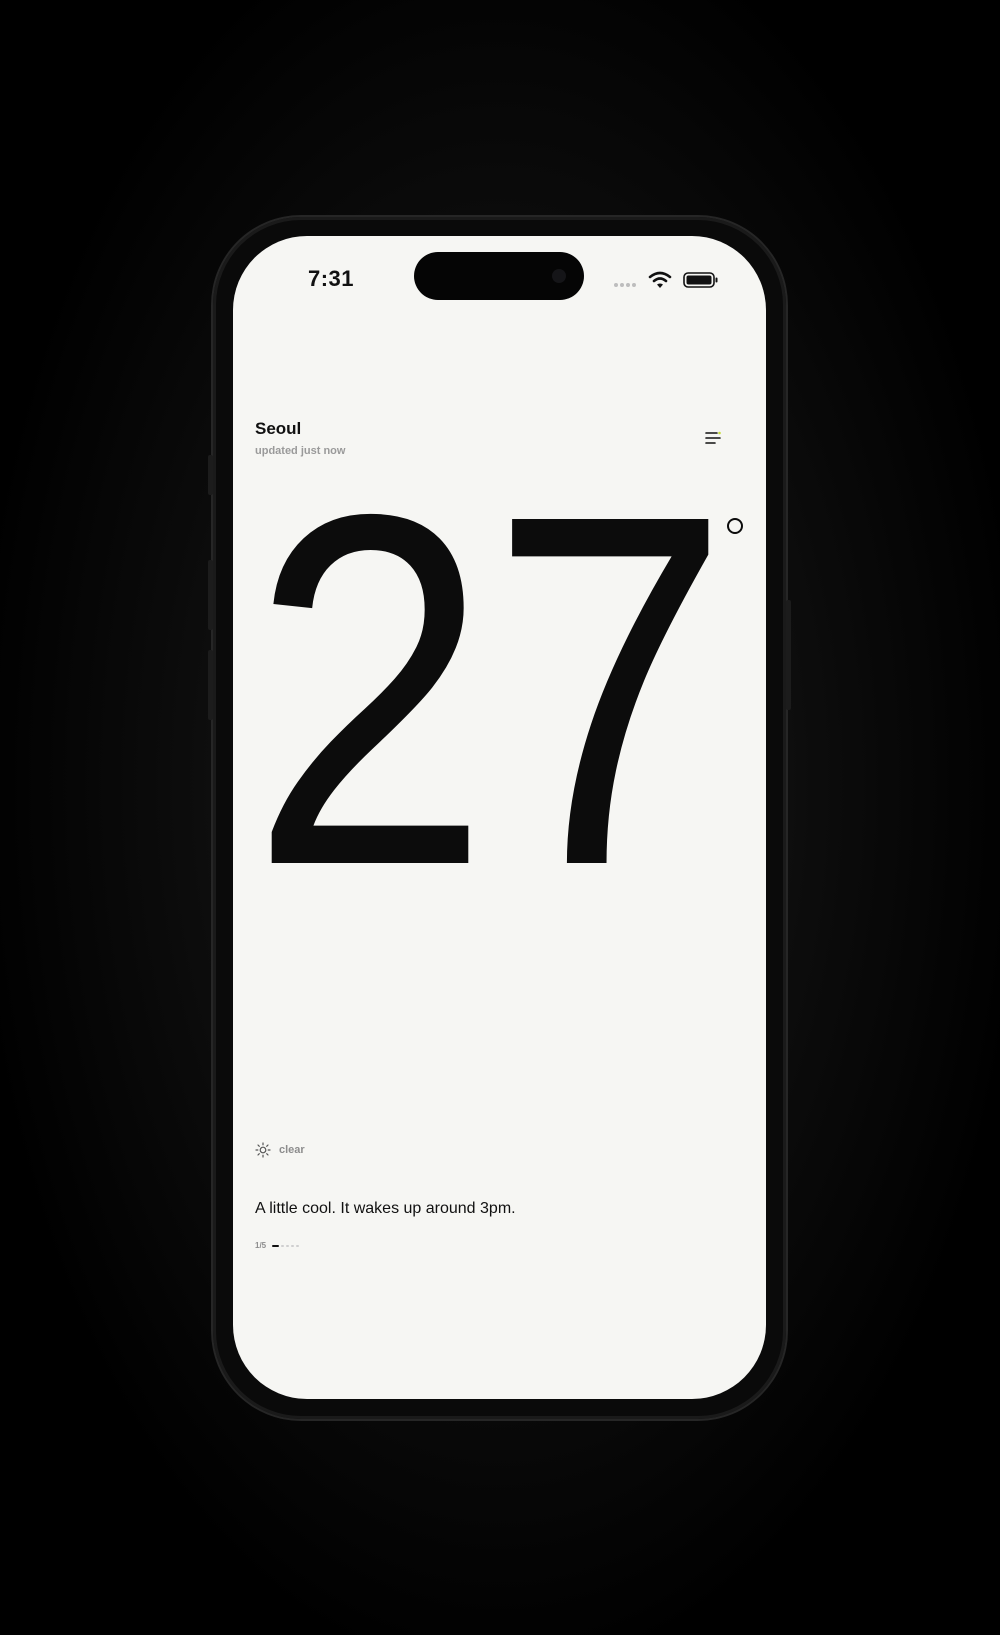  Describe the element at coordinates (735, 526) in the screenshot. I see `degree-symbol` at that location.